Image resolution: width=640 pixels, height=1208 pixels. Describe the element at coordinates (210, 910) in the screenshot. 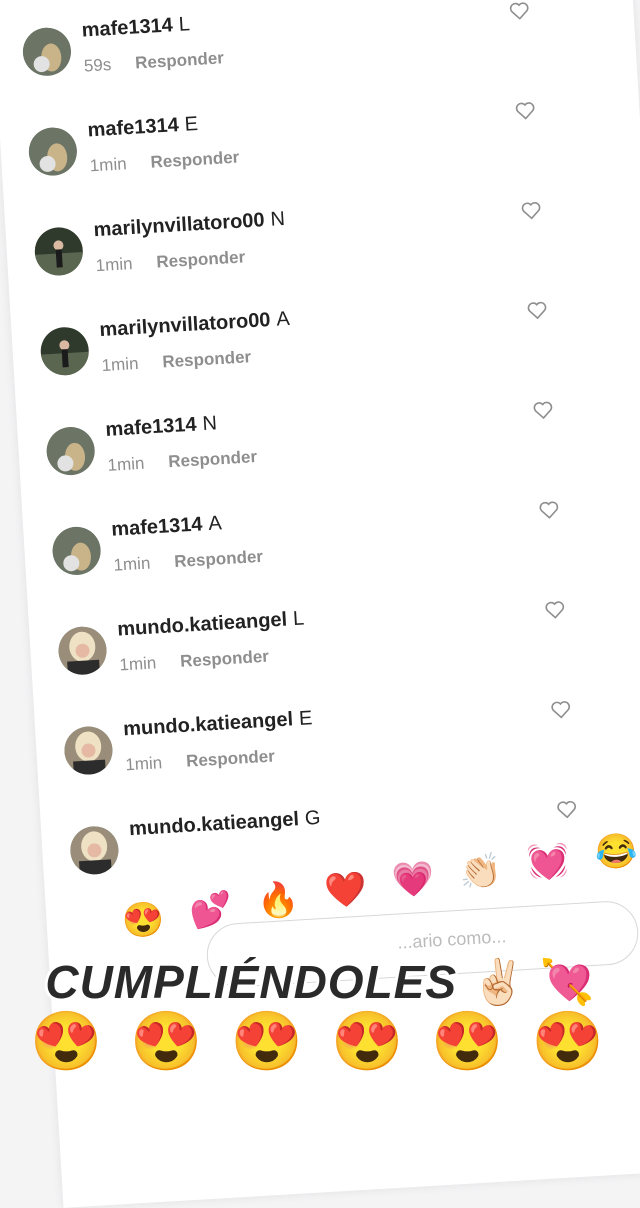

I see `emoji-option: 💕` at that location.